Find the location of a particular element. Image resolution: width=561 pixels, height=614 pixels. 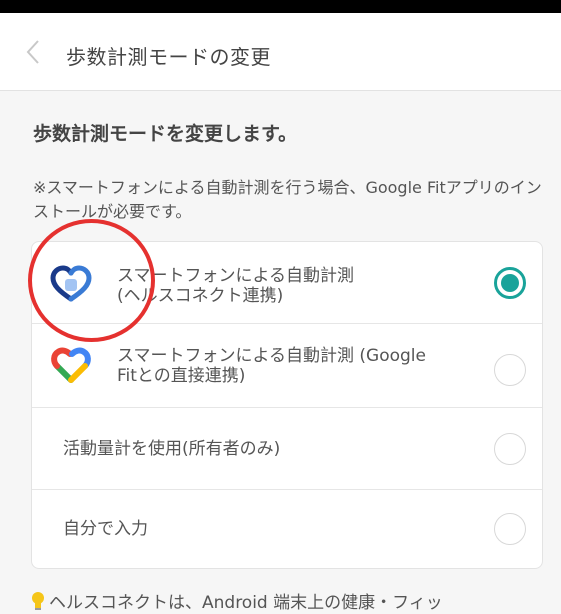

option-label-line2: (ヘルスコネクト連携) is located at coordinates (200, 296).